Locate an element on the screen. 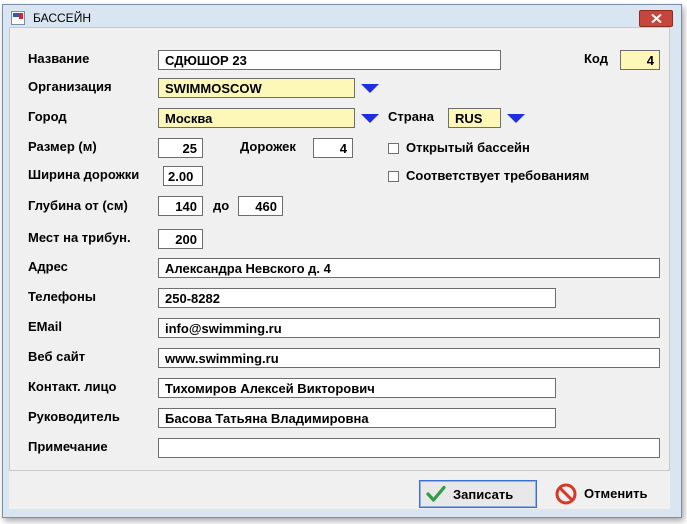 The height and width of the screenshot is (524, 687). note-field is located at coordinates (409, 448).